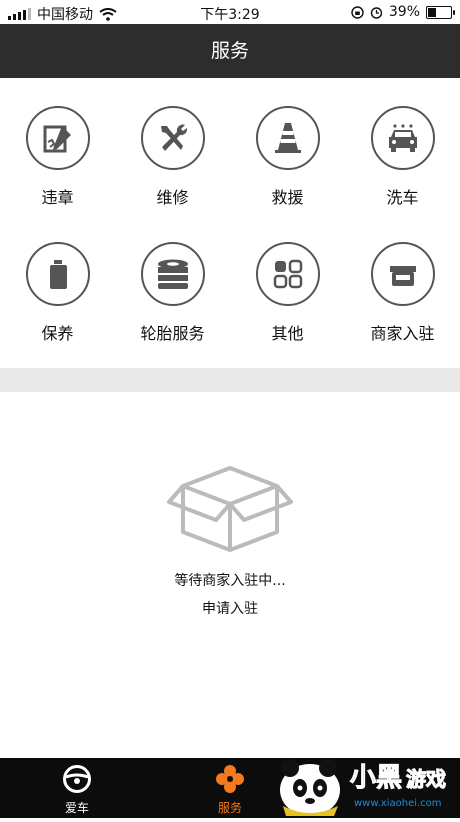  Describe the element at coordinates (230, 380) in the screenshot. I see `section-divider` at that location.